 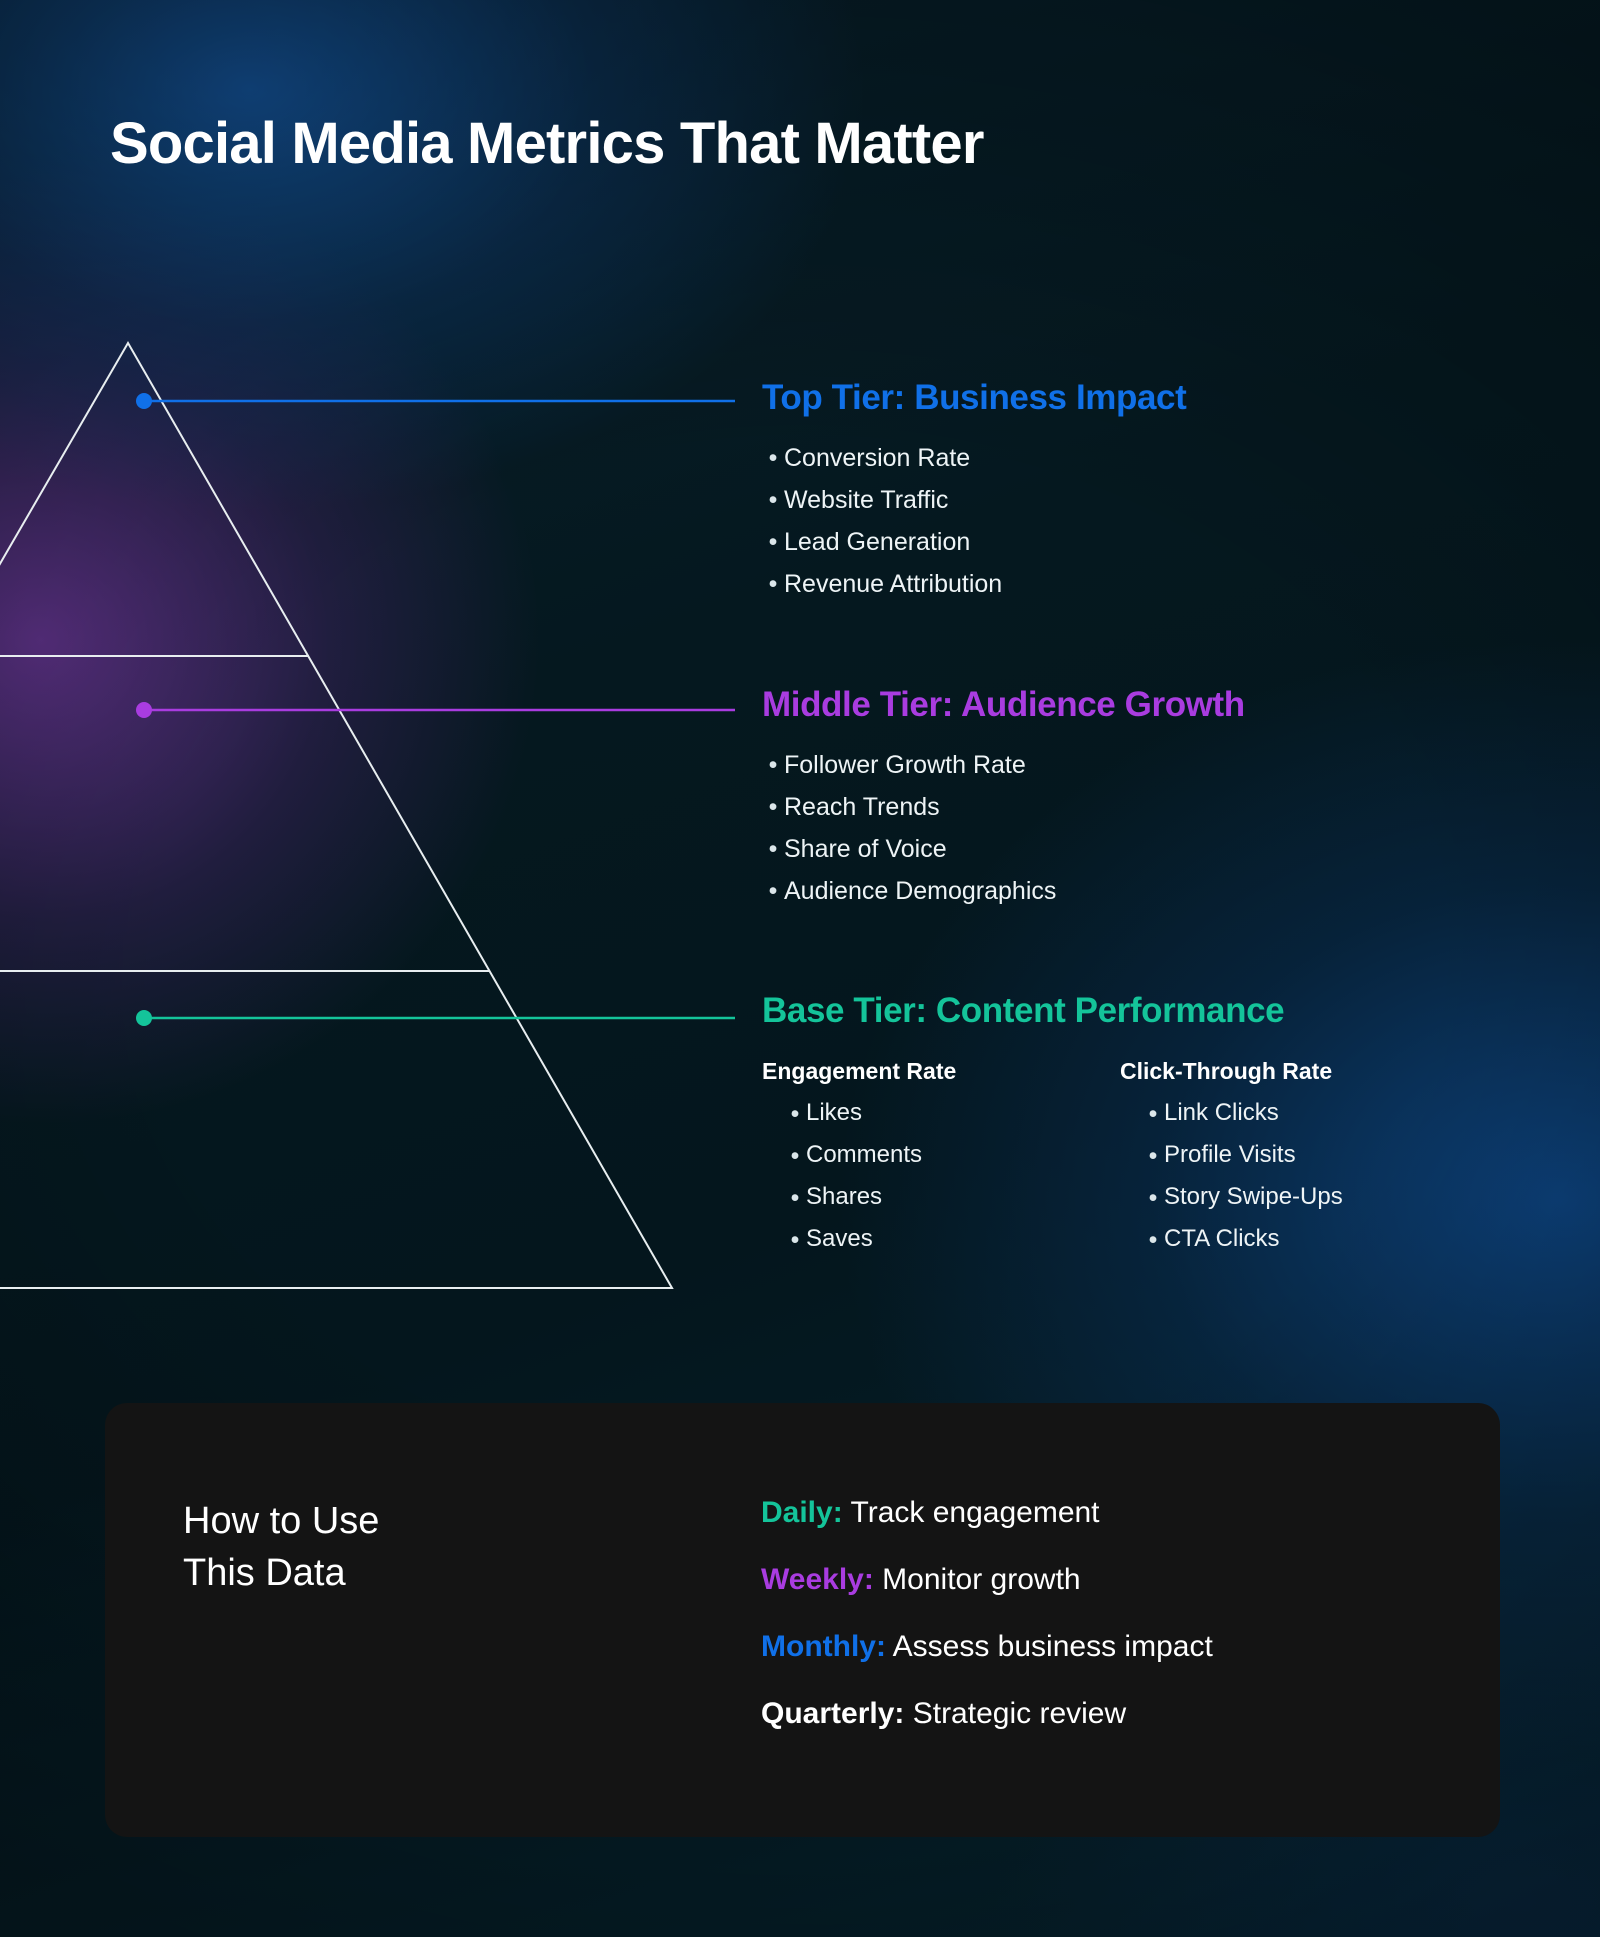 What do you see at coordinates (877, 458) in the screenshot?
I see `list-item-label: Conversion Rate` at bounding box center [877, 458].